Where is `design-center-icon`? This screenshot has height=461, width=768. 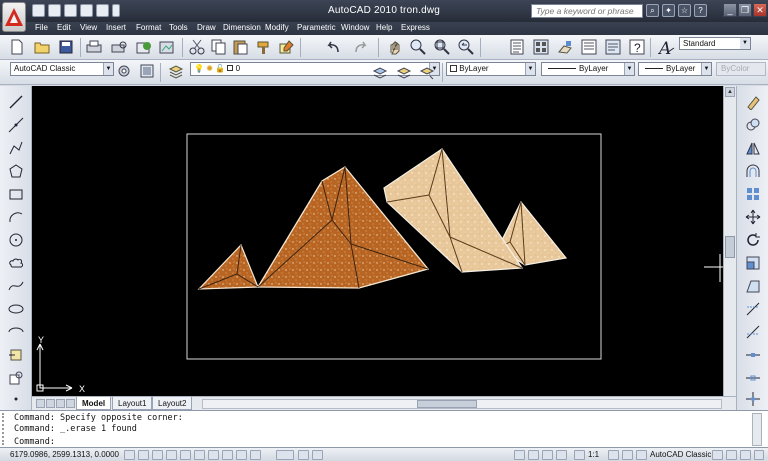
design-center-icon is located at coordinates (541, 47).